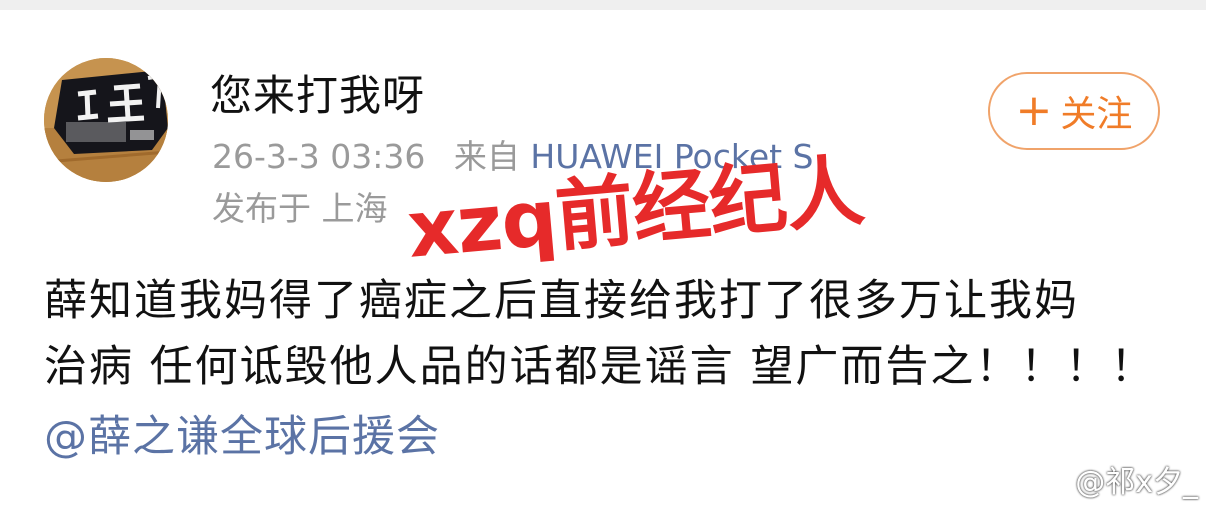 The image size is (1206, 511). Describe the element at coordinates (486, 156) in the screenshot. I see `source-prefix: 来自` at that location.